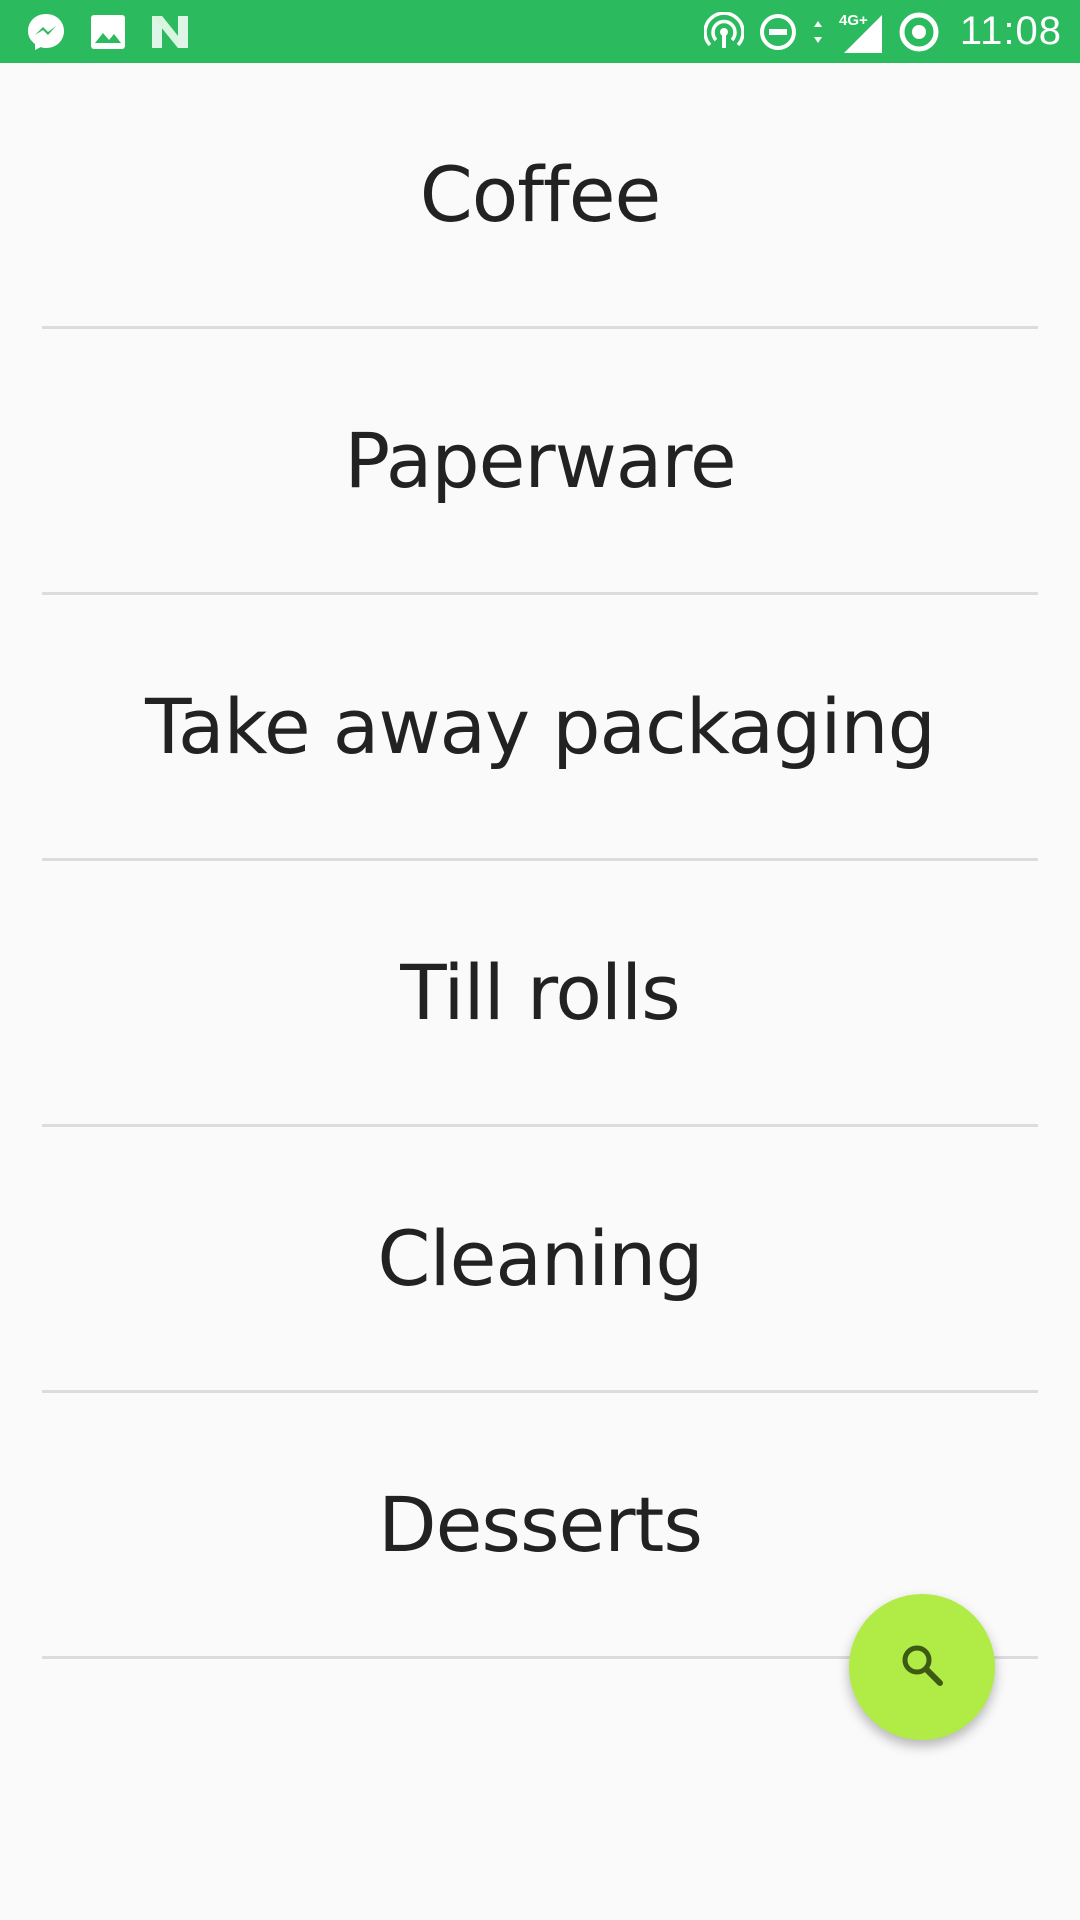 Image resolution: width=1080 pixels, height=1920 pixels. I want to click on network-type-label: 4G+, so click(853, 20).